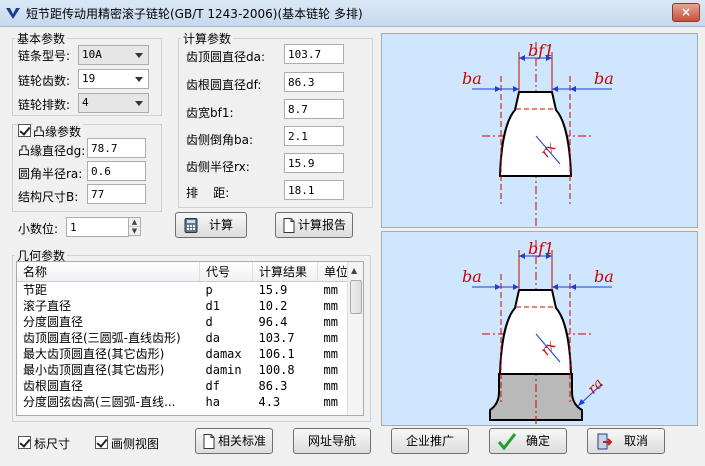  I want to click on promo-button: 企业推广, so click(430, 441).